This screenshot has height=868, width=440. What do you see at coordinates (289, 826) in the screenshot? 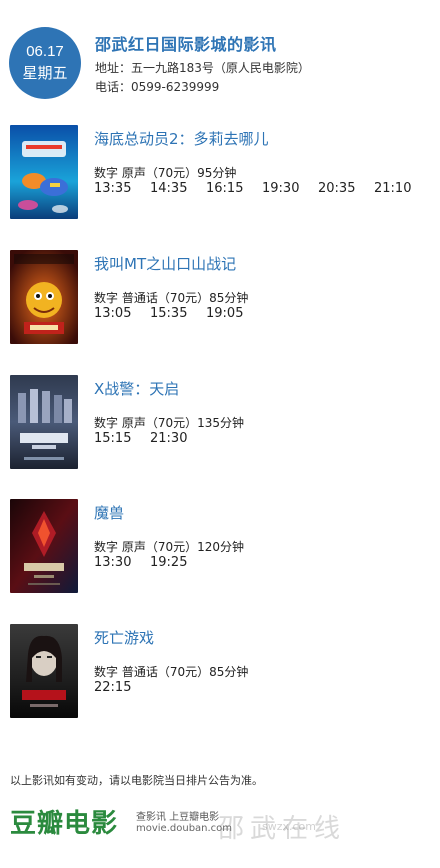
I see `watermark-url: swzx.com` at bounding box center [289, 826].